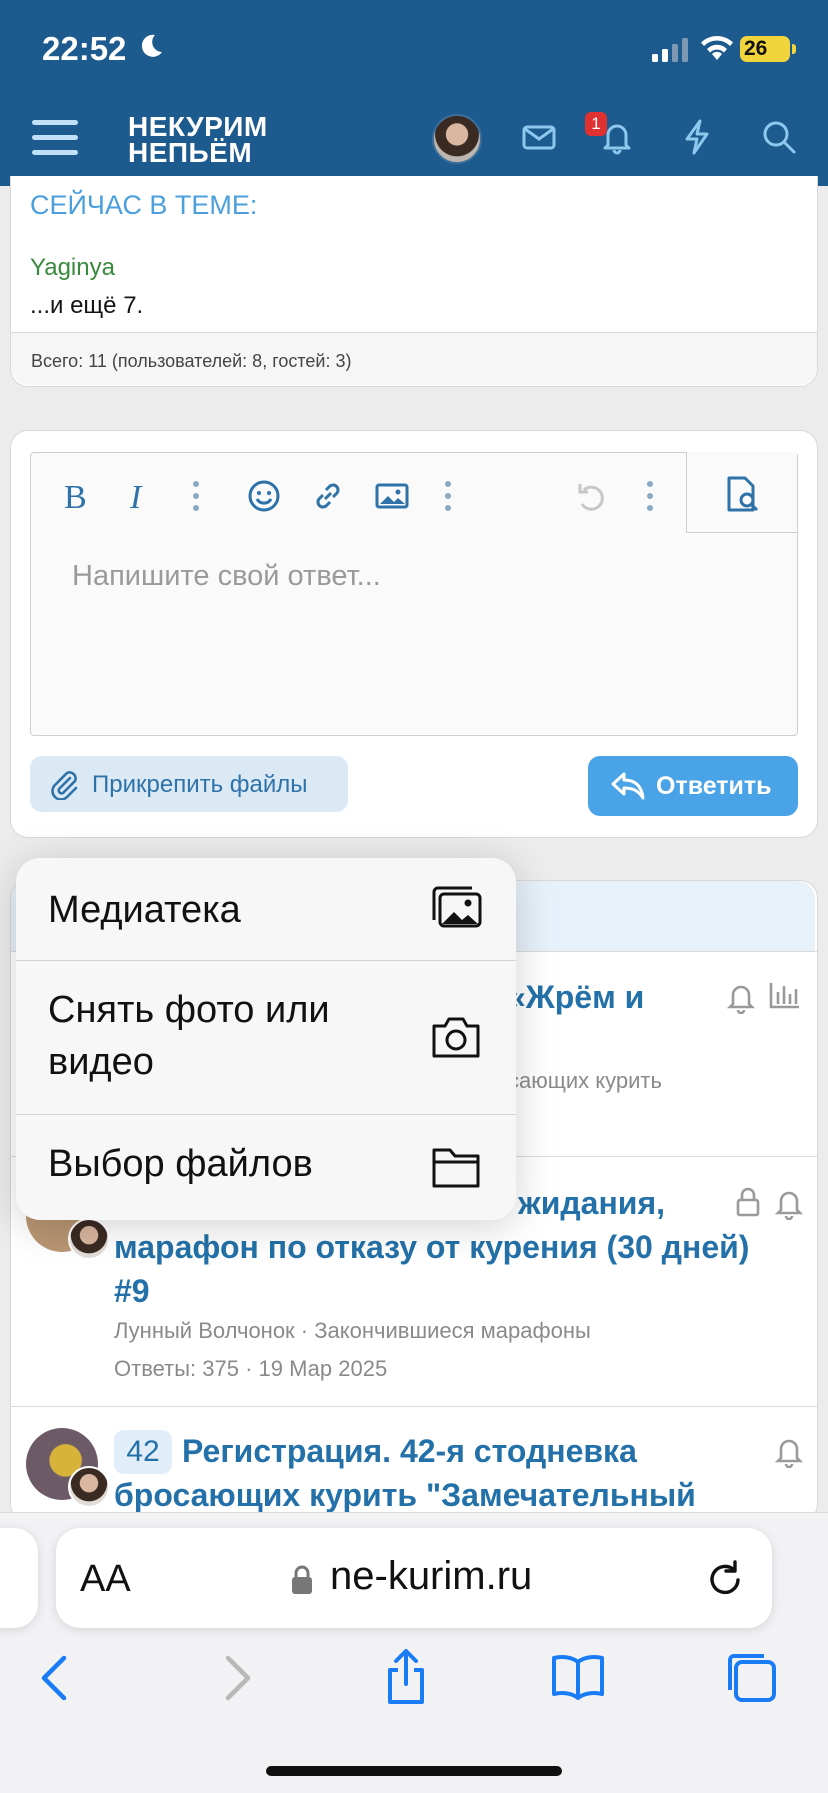 The width and height of the screenshot is (828, 1793). I want to click on menu-item-take-photo: Снять фото или видео, so click(266, 1037).